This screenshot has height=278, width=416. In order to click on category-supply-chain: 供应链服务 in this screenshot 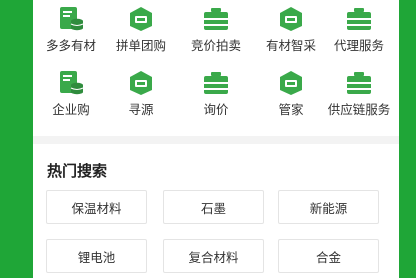, I will do `click(359, 99)`.